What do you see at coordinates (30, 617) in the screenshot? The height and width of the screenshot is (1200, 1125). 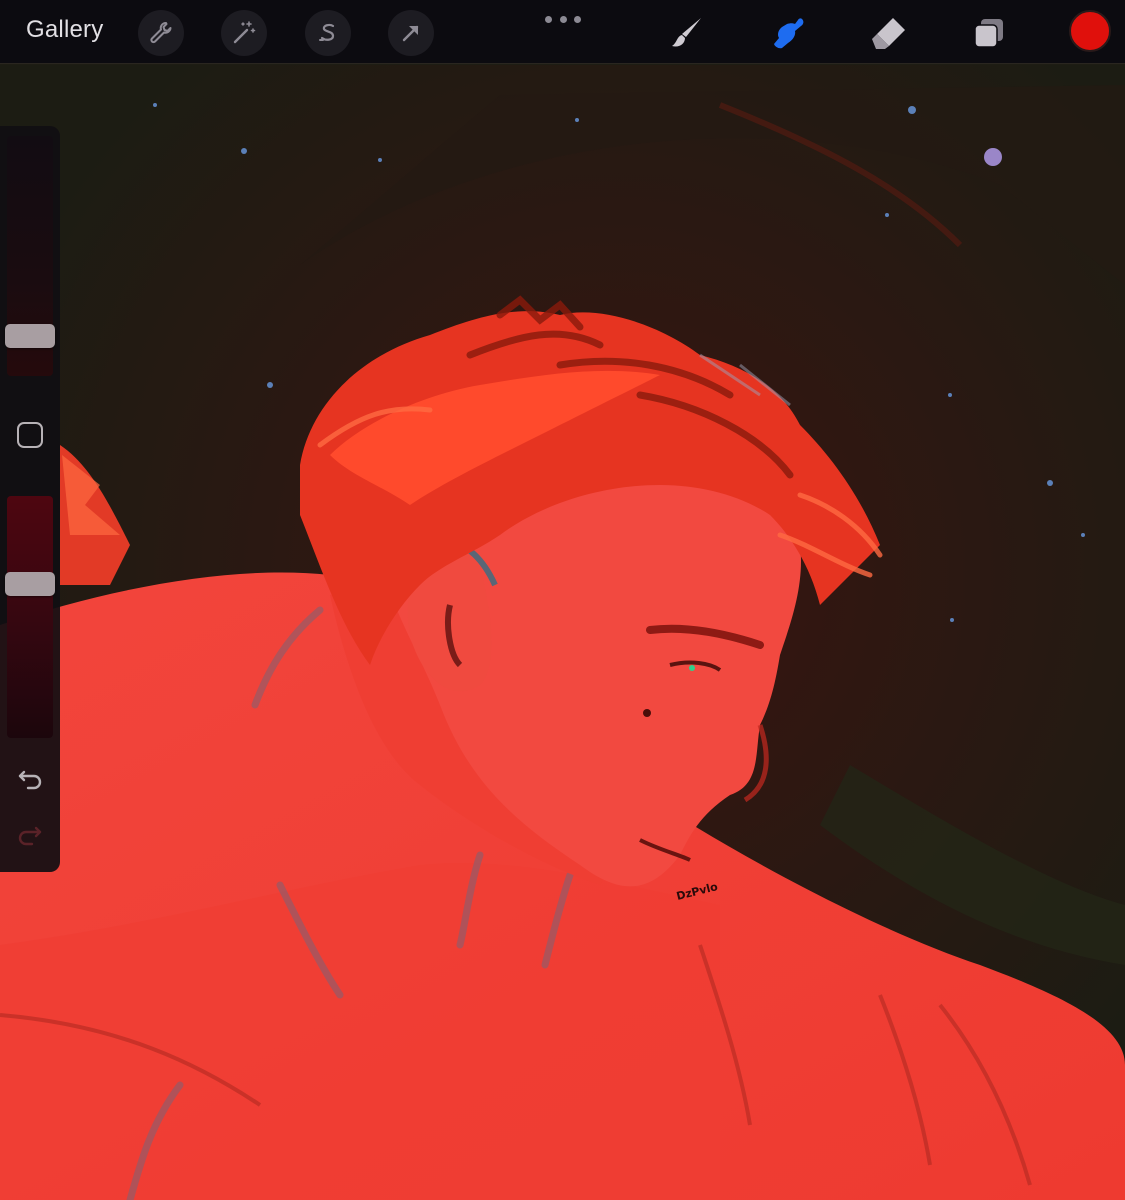 I see `opacity-slider` at bounding box center [30, 617].